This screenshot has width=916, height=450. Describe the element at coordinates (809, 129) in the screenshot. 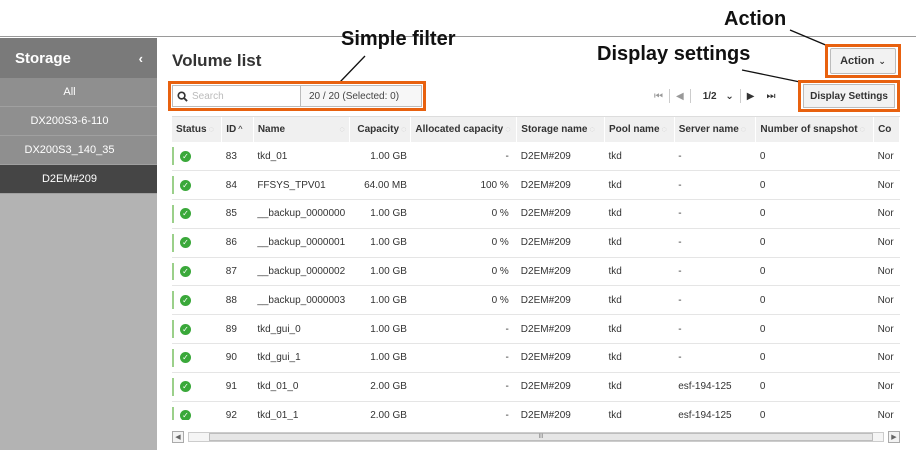

I see `column-label: Number of snapshot` at that location.